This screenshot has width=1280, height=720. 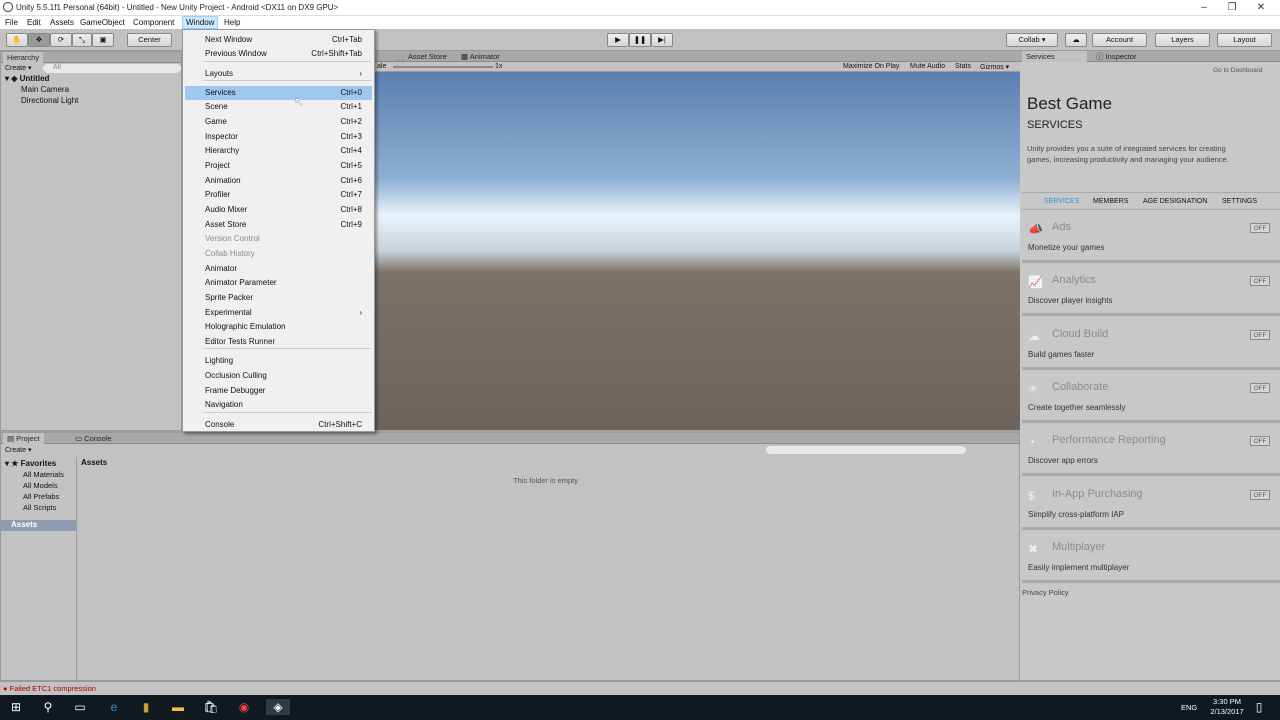 What do you see at coordinates (278, 707) in the screenshot?
I see `unity-taskbar-icon: ◈` at bounding box center [278, 707].